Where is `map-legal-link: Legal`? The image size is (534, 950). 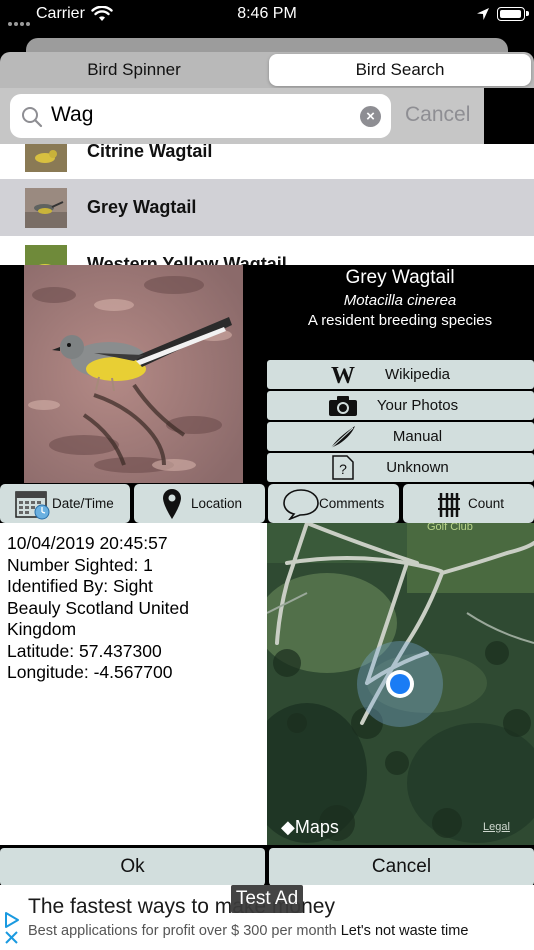
map-legal-link: Legal is located at coordinates (496, 827).